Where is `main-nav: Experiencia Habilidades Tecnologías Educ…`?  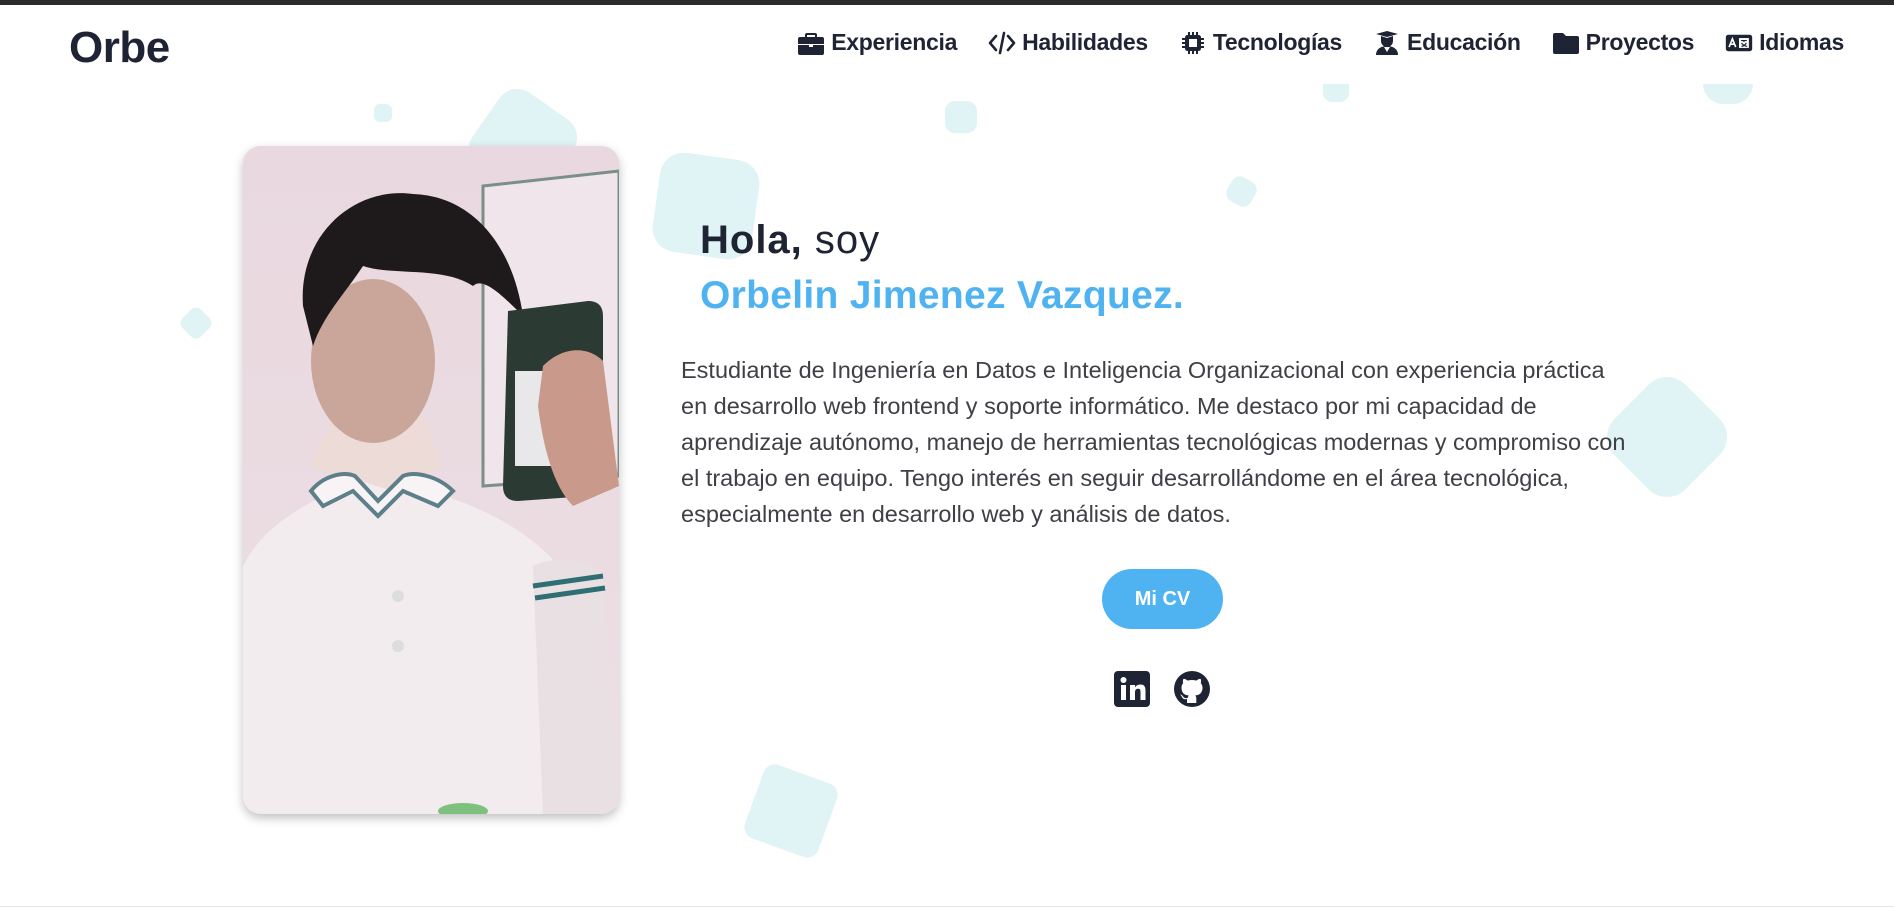
main-nav: Experiencia Habilidades Tecnologías Educ… is located at coordinates (1320, 42).